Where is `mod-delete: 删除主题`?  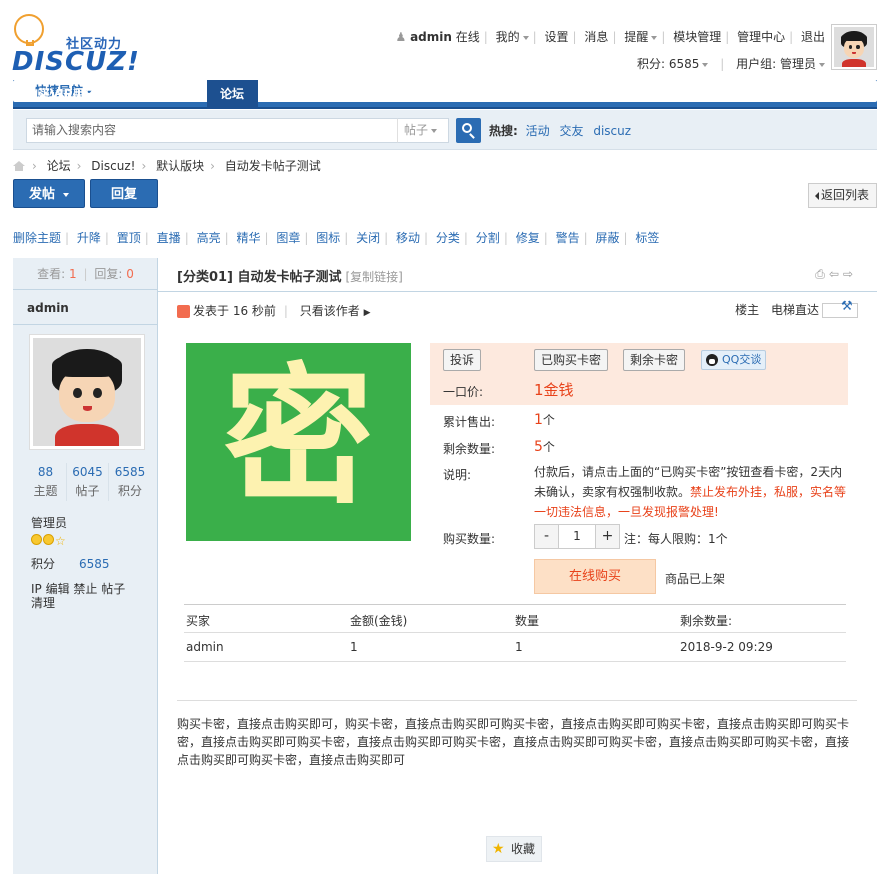
mod-delete: 删除主题 is located at coordinates (37, 238).